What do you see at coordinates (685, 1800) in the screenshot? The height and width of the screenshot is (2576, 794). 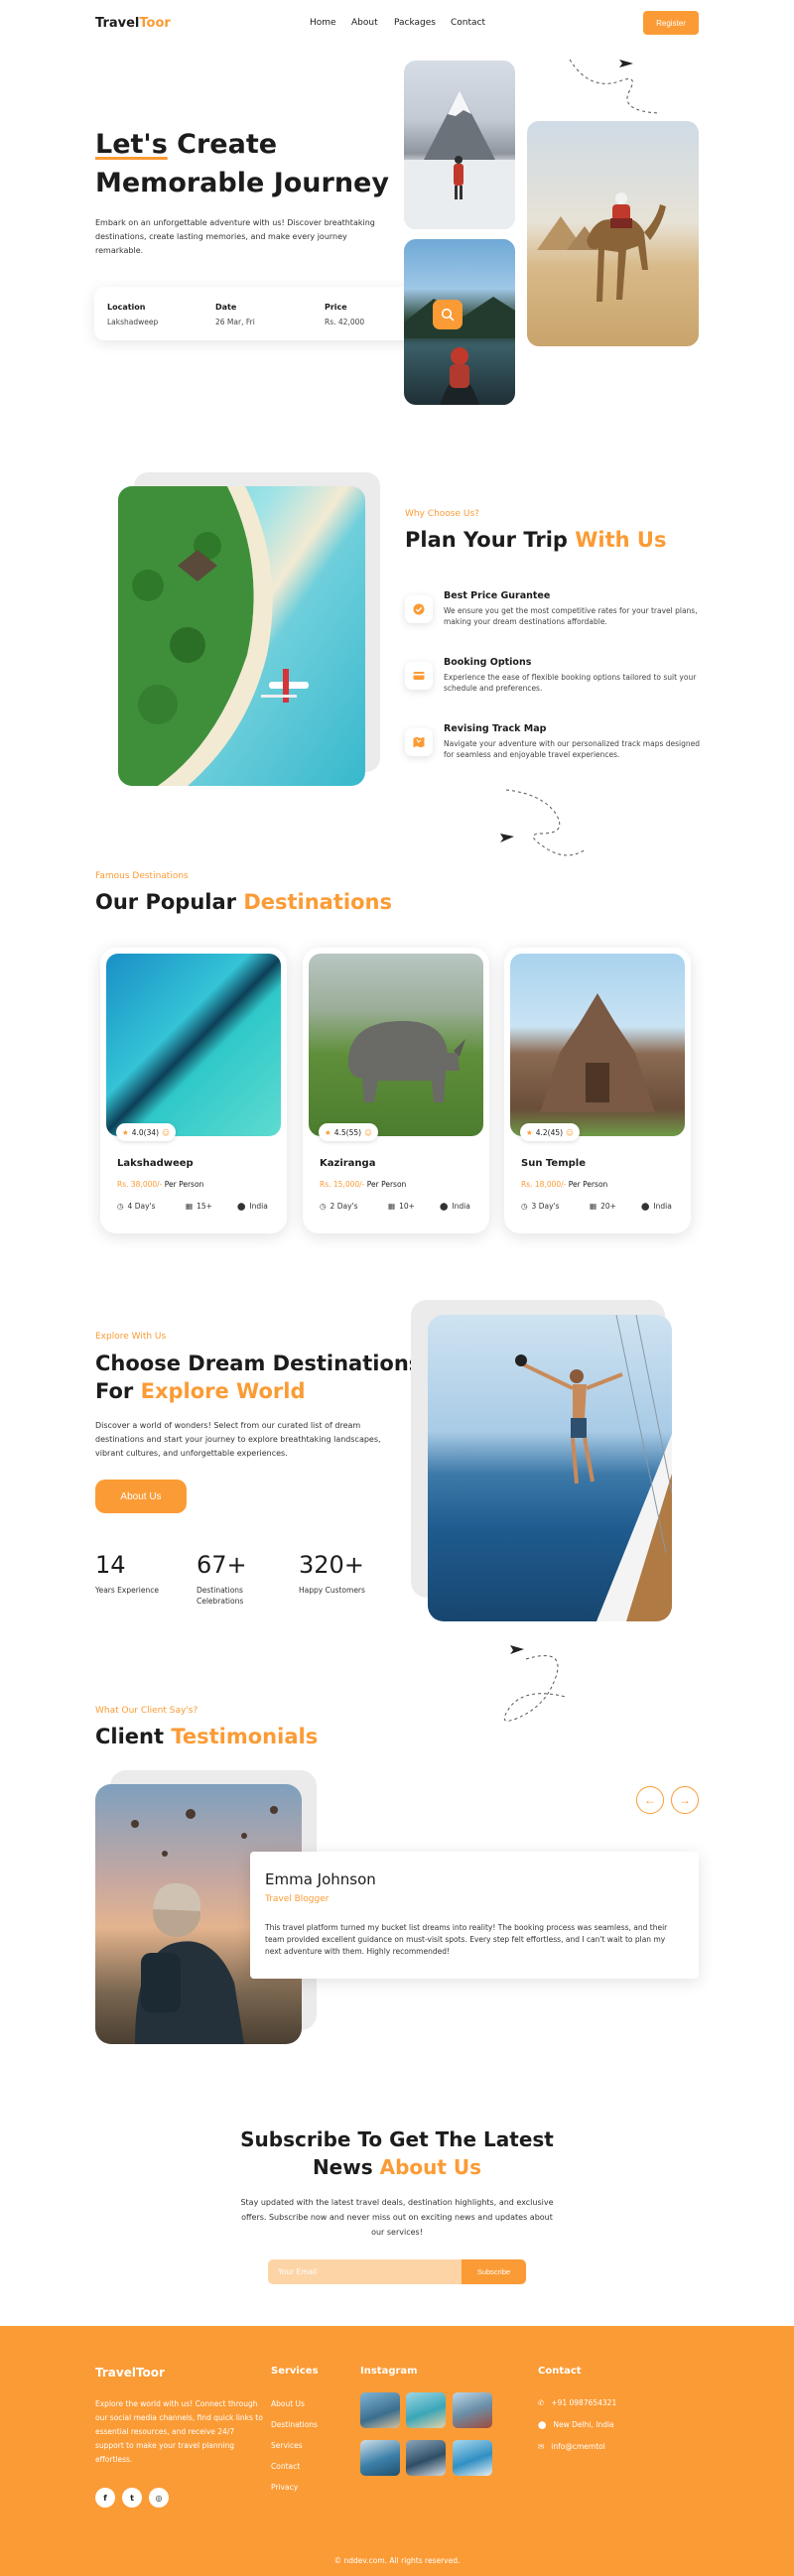 I see `next-arrow-button: →` at bounding box center [685, 1800].